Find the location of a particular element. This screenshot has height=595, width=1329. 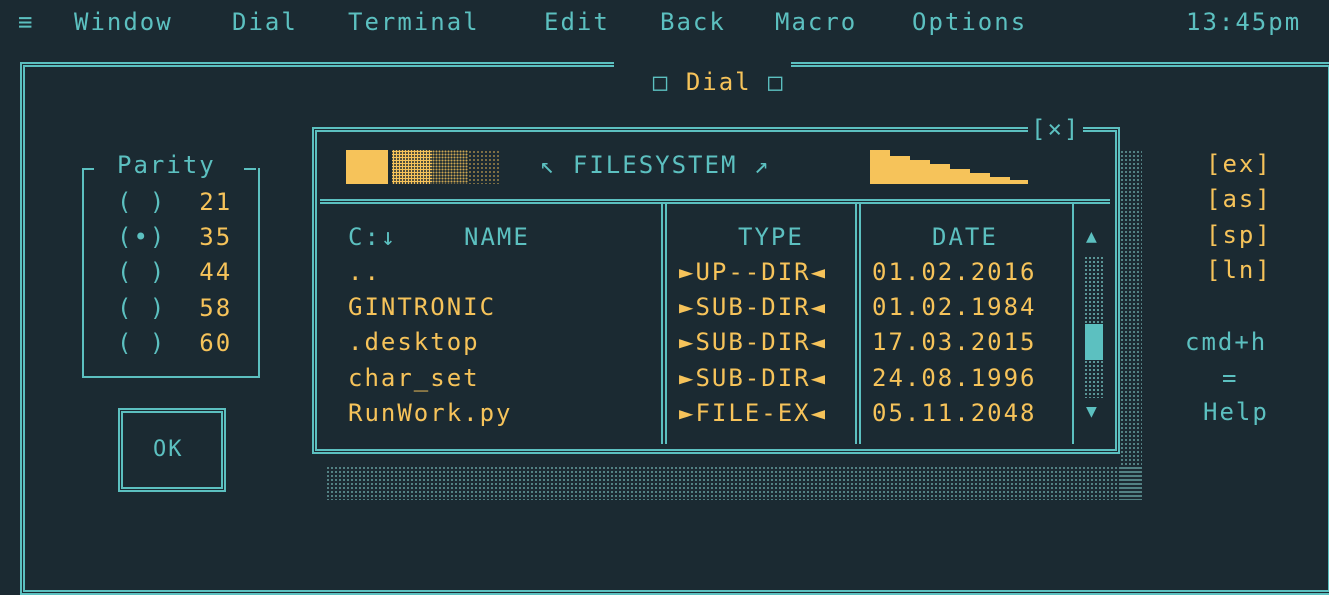

dial-window-title: Dial is located at coordinates (718, 82).